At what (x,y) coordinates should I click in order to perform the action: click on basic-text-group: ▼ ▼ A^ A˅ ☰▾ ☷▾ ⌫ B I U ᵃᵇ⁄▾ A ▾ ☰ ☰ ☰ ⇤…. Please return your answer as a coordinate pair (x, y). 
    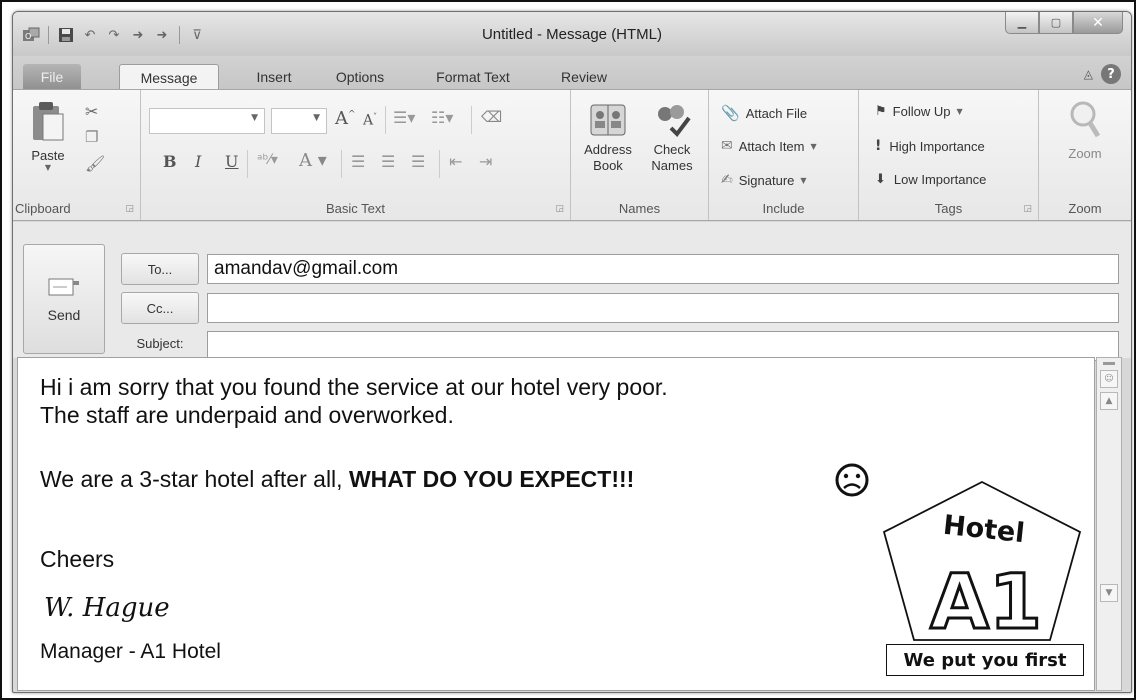
    Looking at the image, I should click on (356, 155).